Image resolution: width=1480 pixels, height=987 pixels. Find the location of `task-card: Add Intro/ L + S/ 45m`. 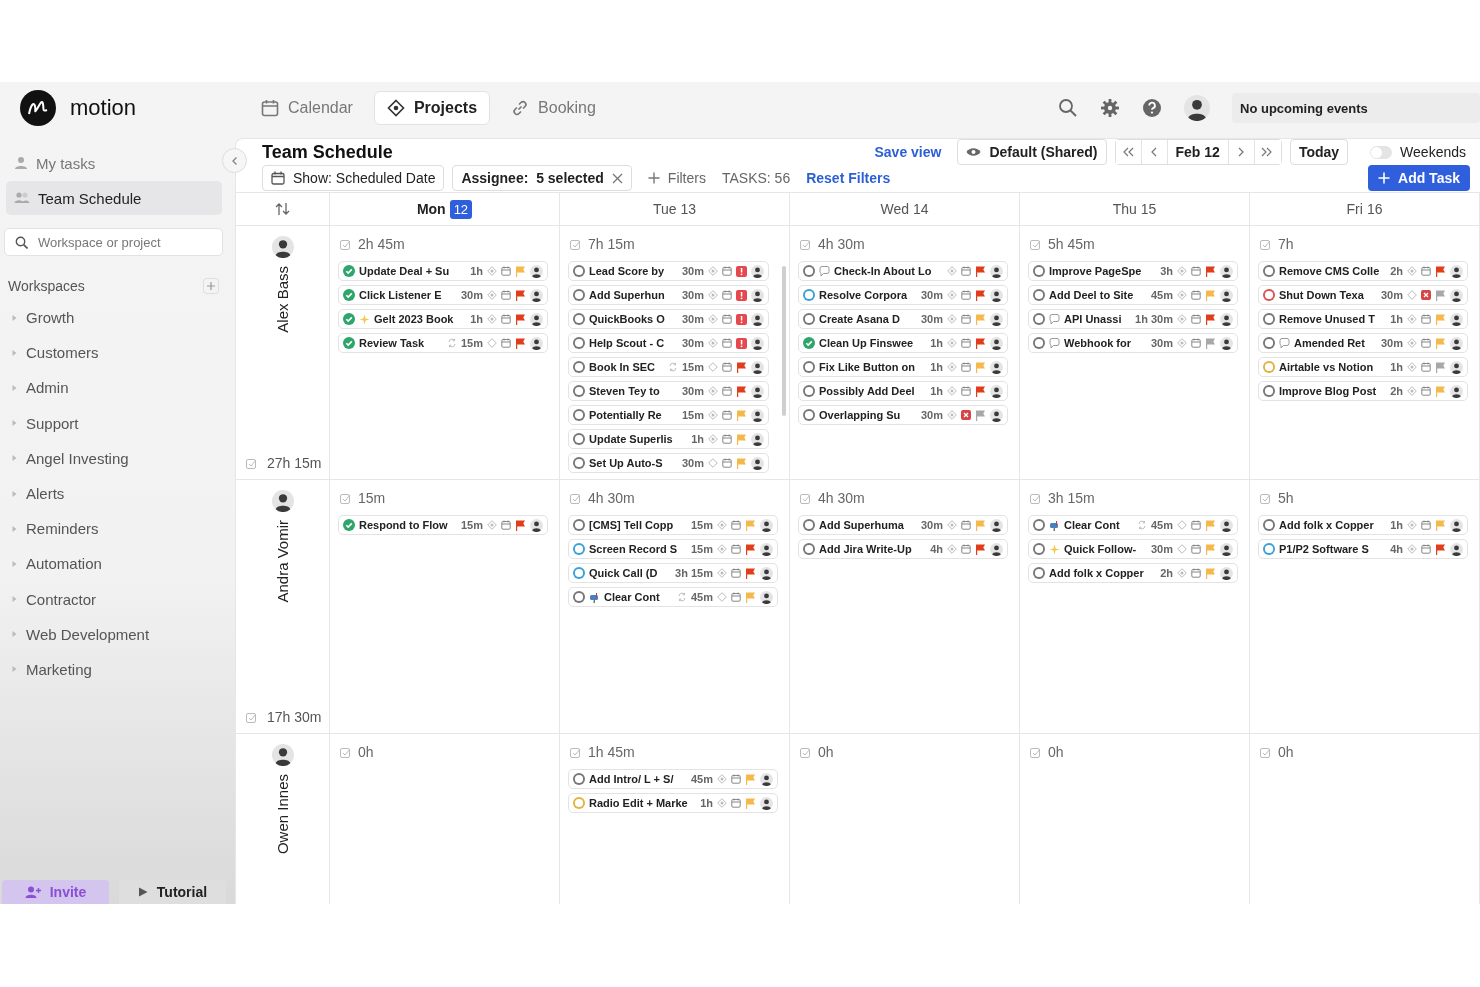

task-card: Add Intro/ L + S/ 45m is located at coordinates (673, 779).